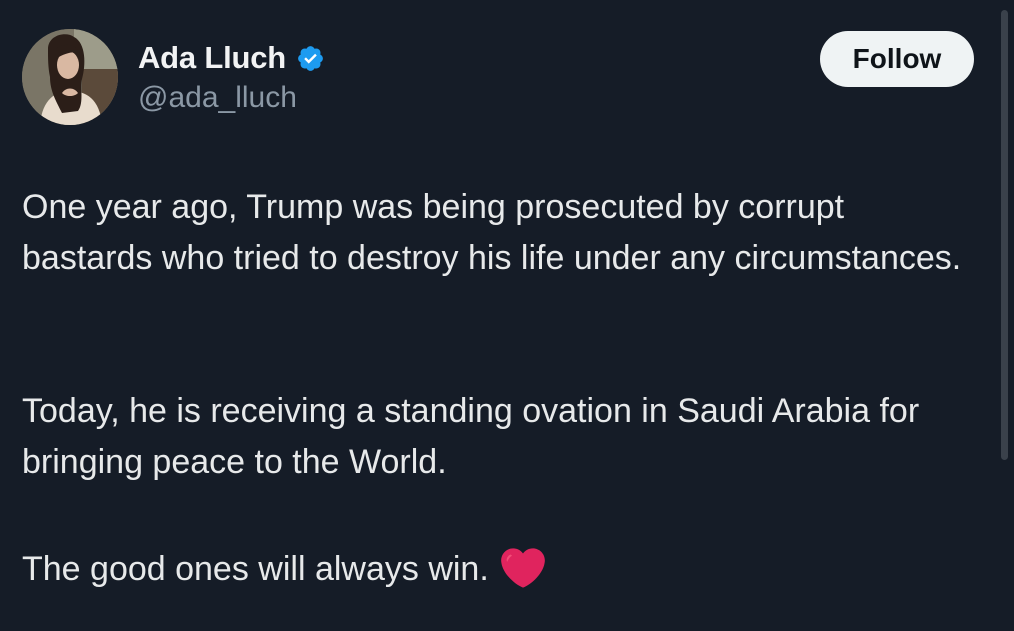 The width and height of the screenshot is (1014, 631). What do you see at coordinates (212, 58) in the screenshot?
I see `author-display-name: Ada Lluch` at bounding box center [212, 58].